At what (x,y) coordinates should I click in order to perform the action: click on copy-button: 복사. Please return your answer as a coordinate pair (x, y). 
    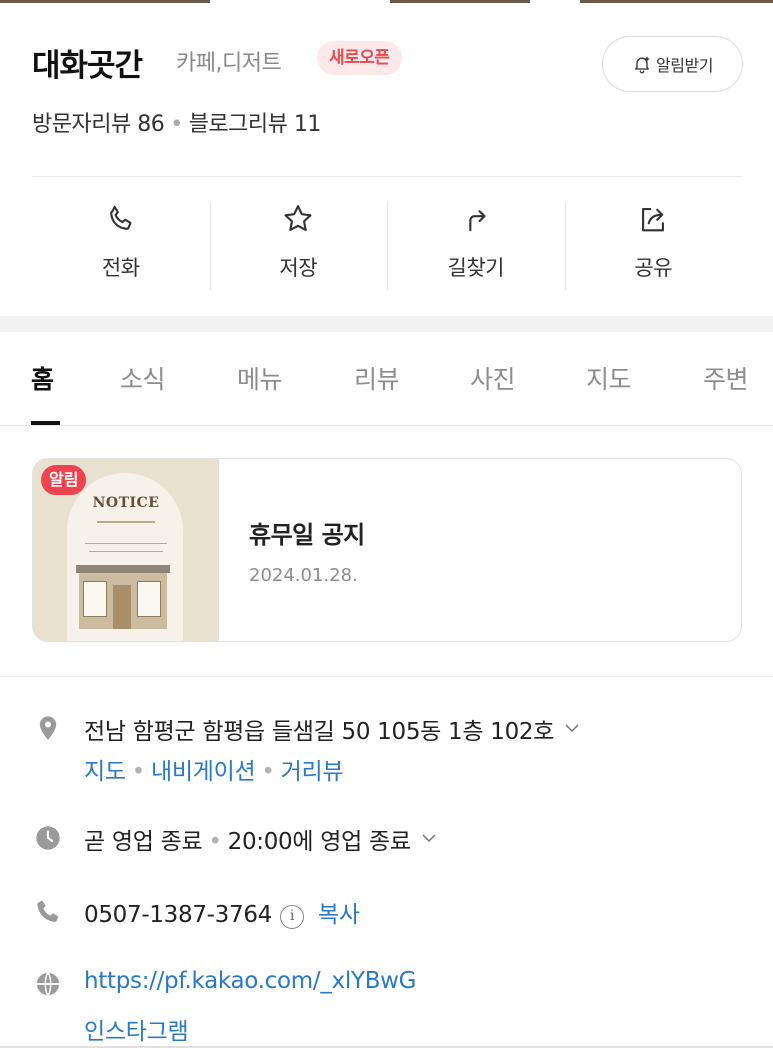
    Looking at the image, I should click on (339, 915).